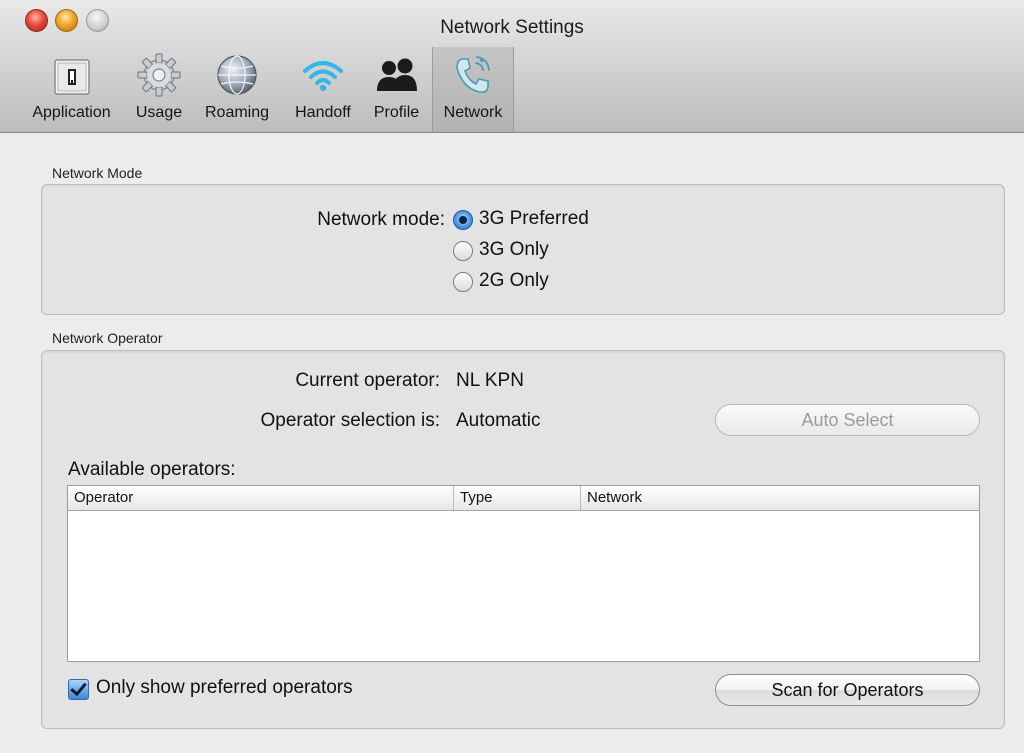  What do you see at coordinates (516, 498) in the screenshot?
I see `column-header-type: Type` at bounding box center [516, 498].